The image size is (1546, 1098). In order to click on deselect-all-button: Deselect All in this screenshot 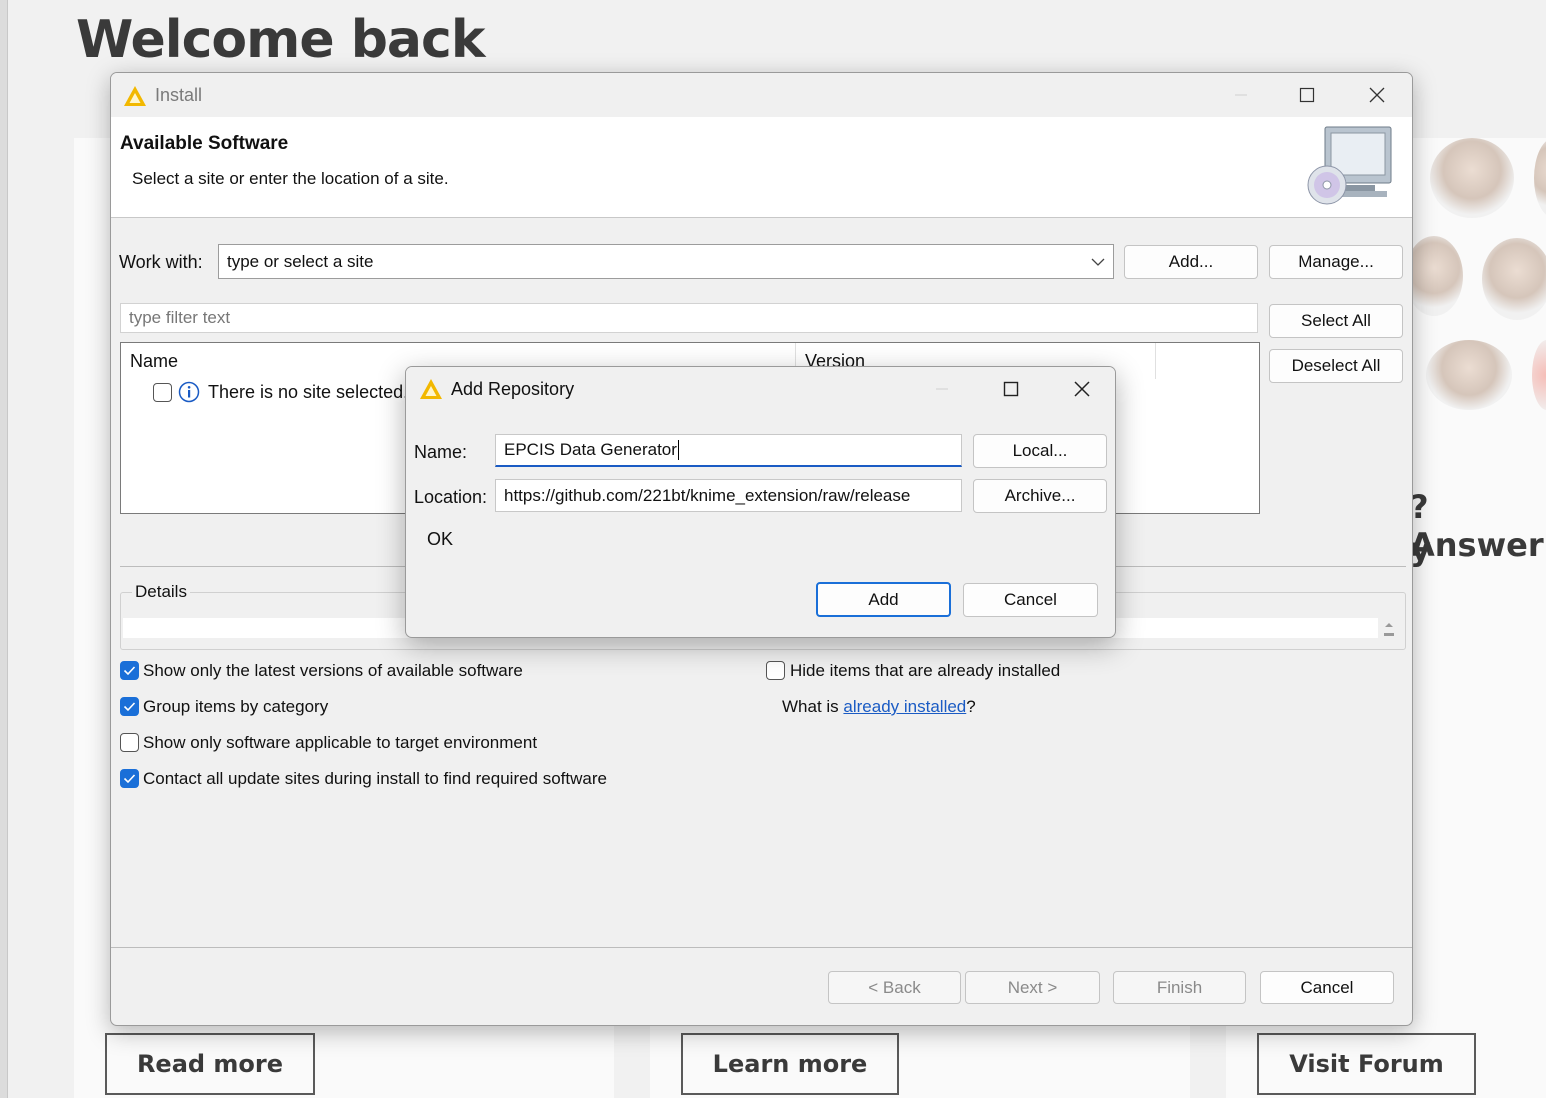, I will do `click(1336, 366)`.